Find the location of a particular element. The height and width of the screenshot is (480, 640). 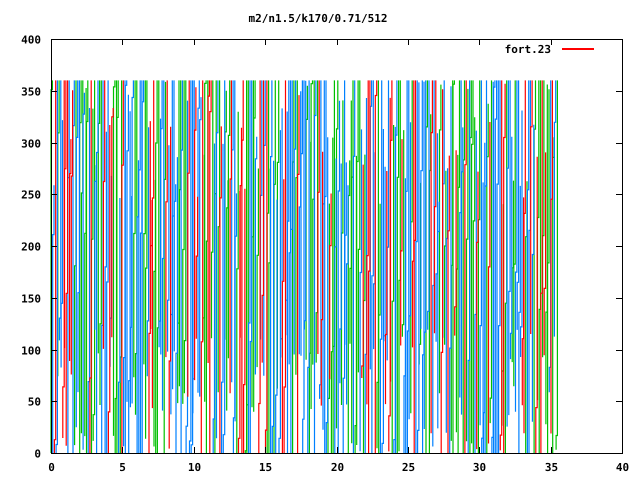

x-tick-label: 10 is located at coordinates (195, 467).